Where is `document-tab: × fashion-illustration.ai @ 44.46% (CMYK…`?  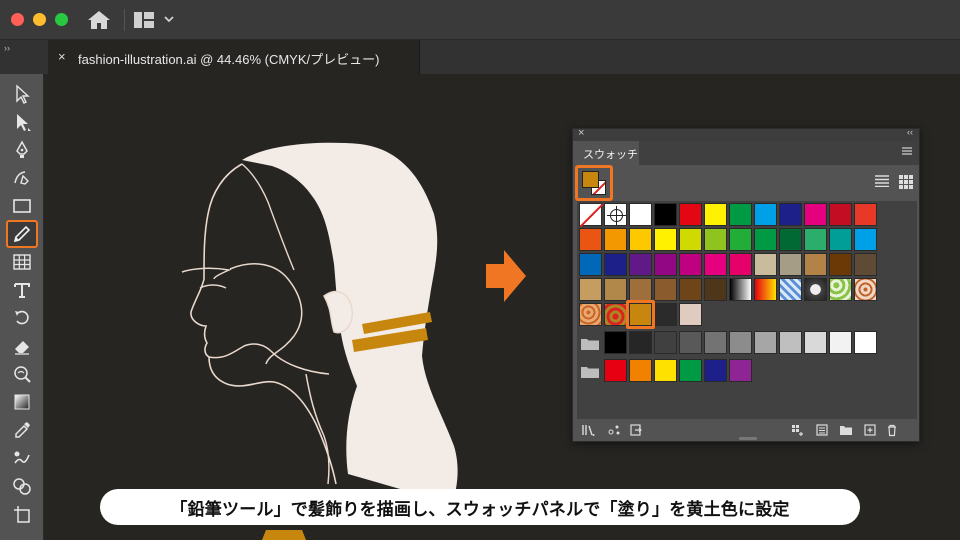 document-tab: × fashion-illustration.ai @ 44.46% (CMYK… is located at coordinates (234, 57).